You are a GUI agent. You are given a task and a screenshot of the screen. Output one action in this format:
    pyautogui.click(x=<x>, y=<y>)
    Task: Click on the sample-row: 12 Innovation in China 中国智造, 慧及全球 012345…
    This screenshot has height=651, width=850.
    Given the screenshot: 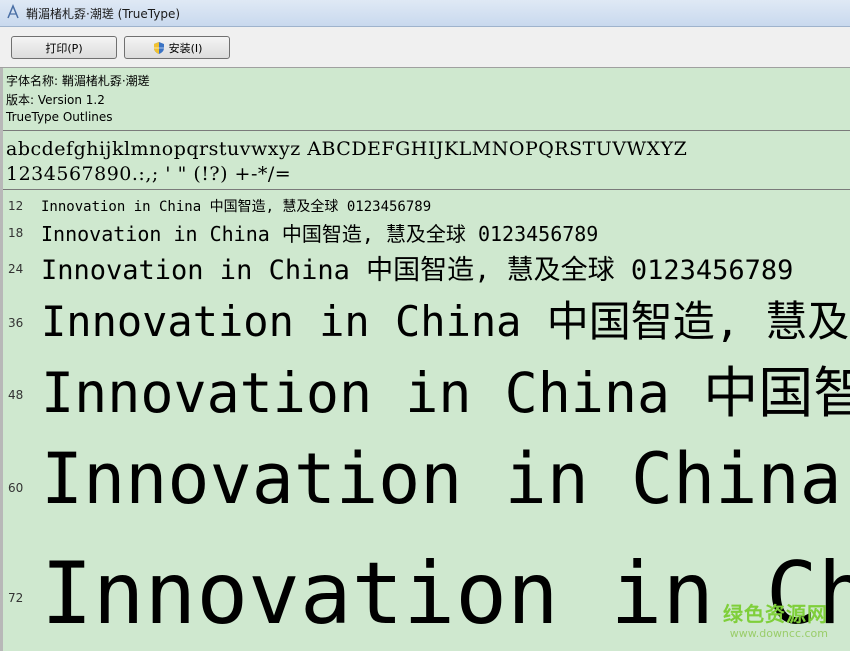 What is the action you would take?
    pyautogui.click(x=426, y=206)
    